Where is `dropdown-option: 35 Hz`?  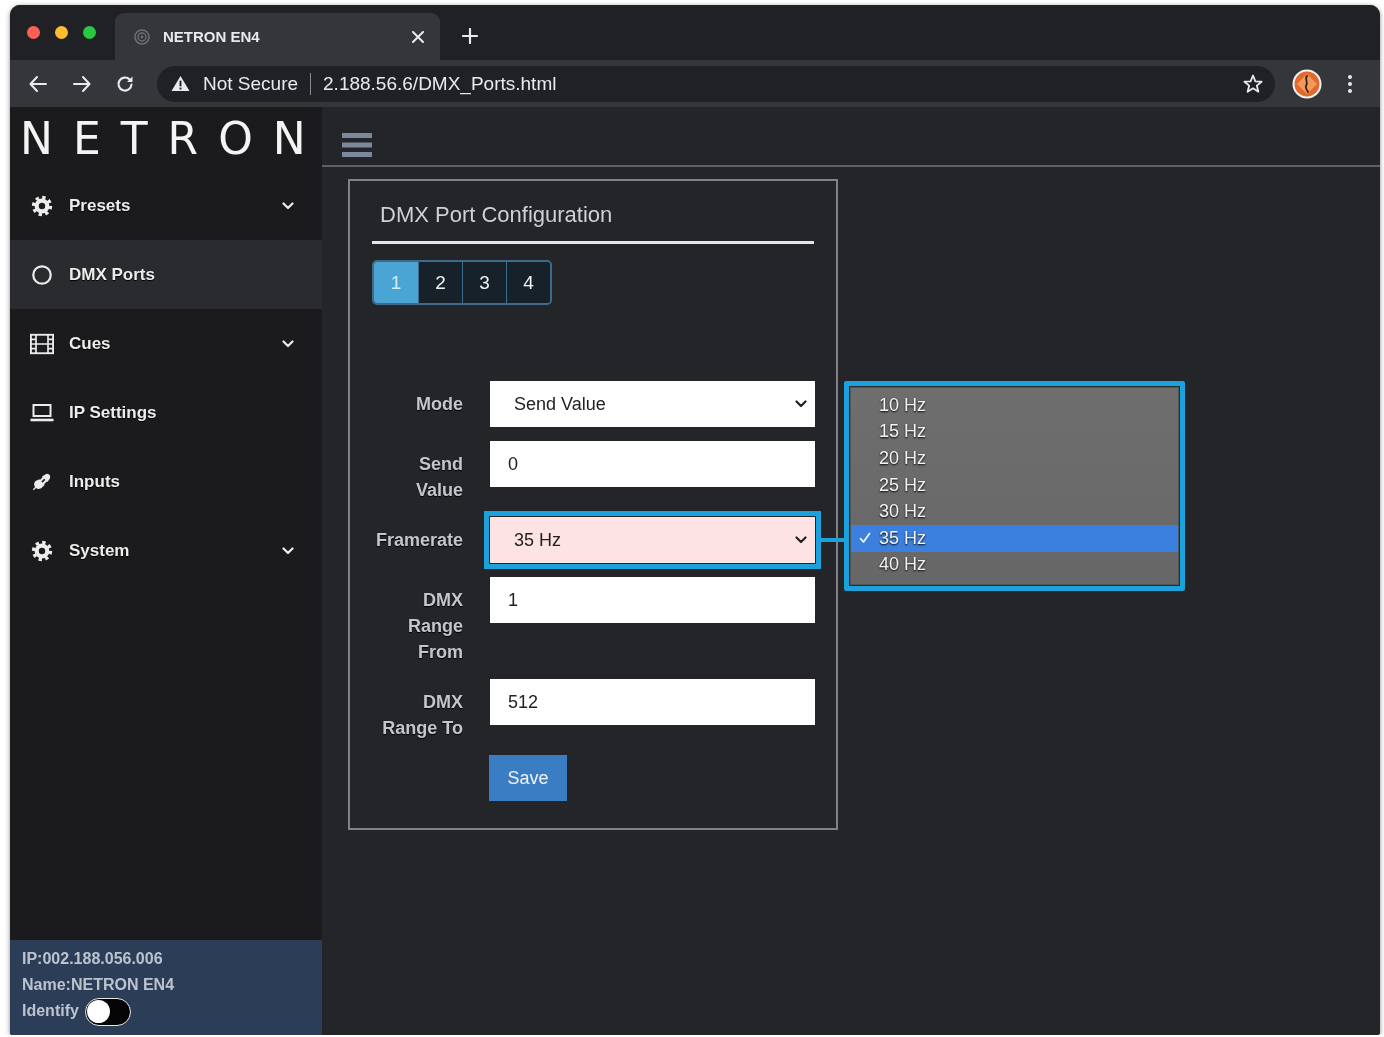 dropdown-option: 35 Hz is located at coordinates (1014, 538).